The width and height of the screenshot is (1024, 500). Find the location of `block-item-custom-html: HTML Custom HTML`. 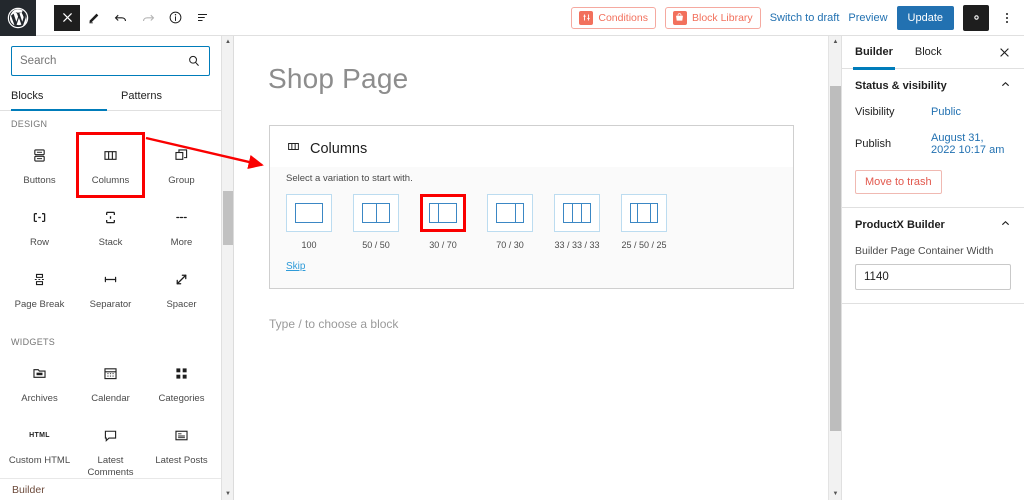

block-item-custom-html: HTML Custom HTML is located at coordinates (39, 450).